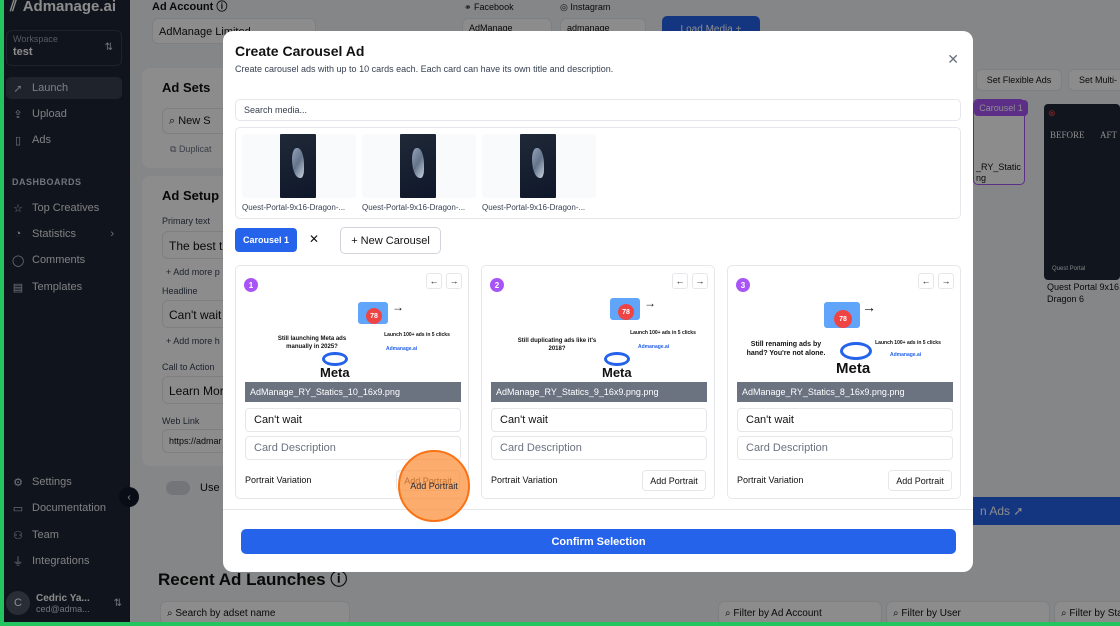  I want to click on new-carousel-button: + New Carousel, so click(390, 240).